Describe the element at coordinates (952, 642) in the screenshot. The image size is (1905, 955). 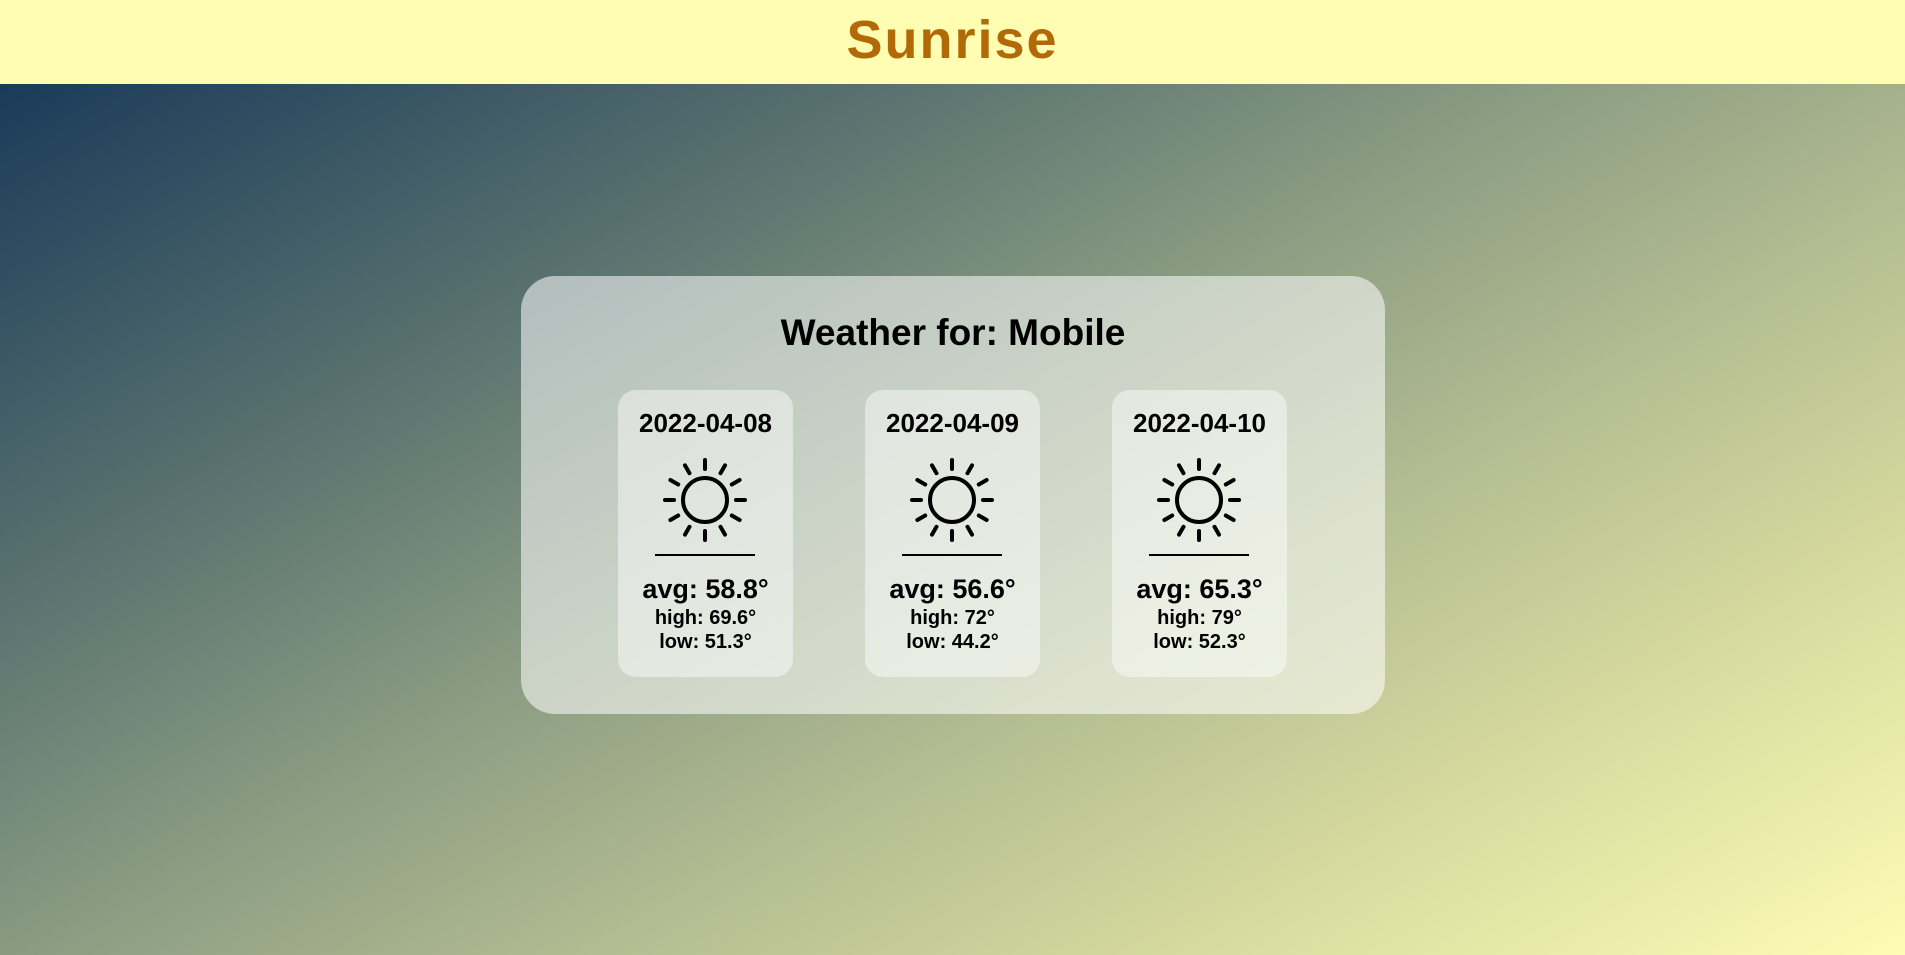
I see `low-temp: low: 44.2°` at that location.